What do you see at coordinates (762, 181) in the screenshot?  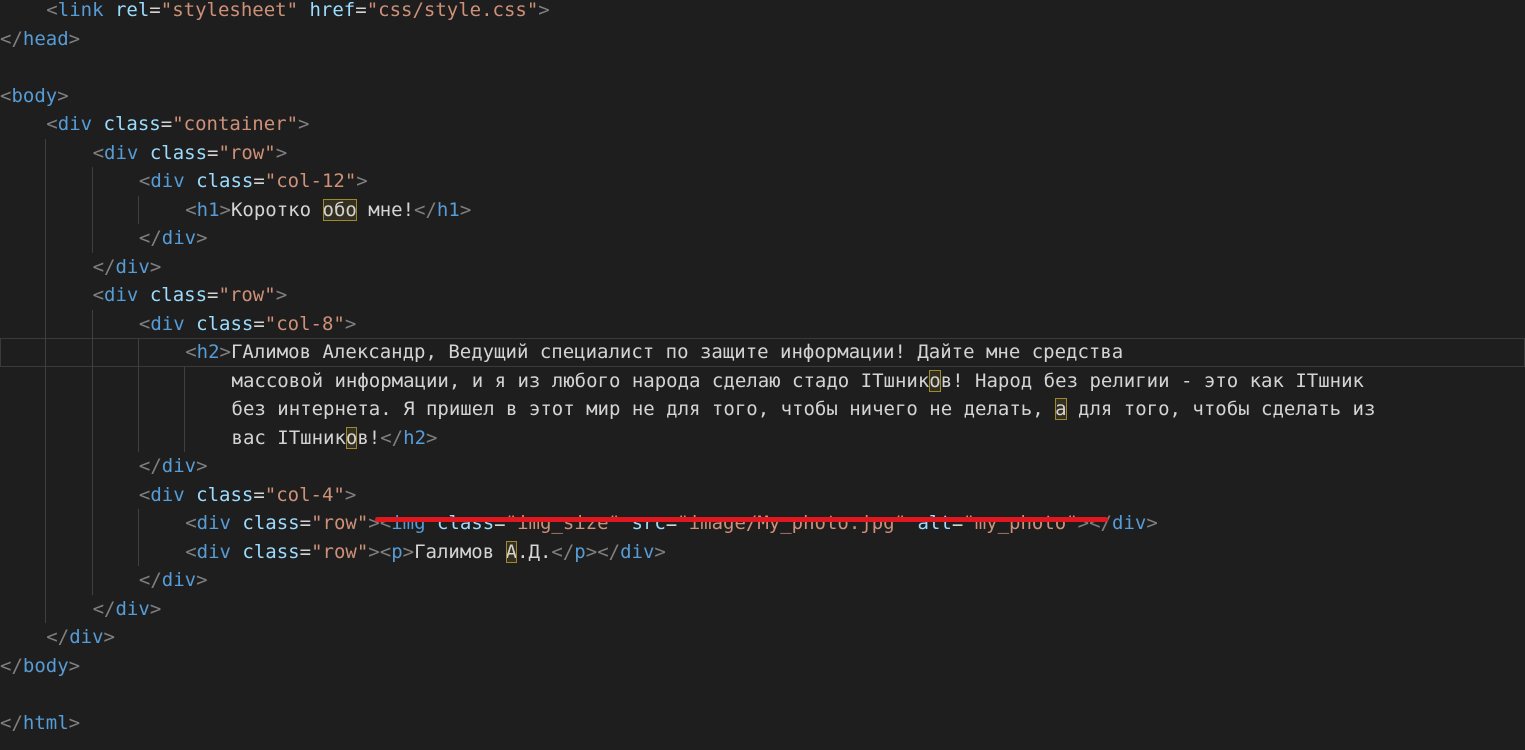 I see `code-line: <div class="col-12">` at bounding box center [762, 181].